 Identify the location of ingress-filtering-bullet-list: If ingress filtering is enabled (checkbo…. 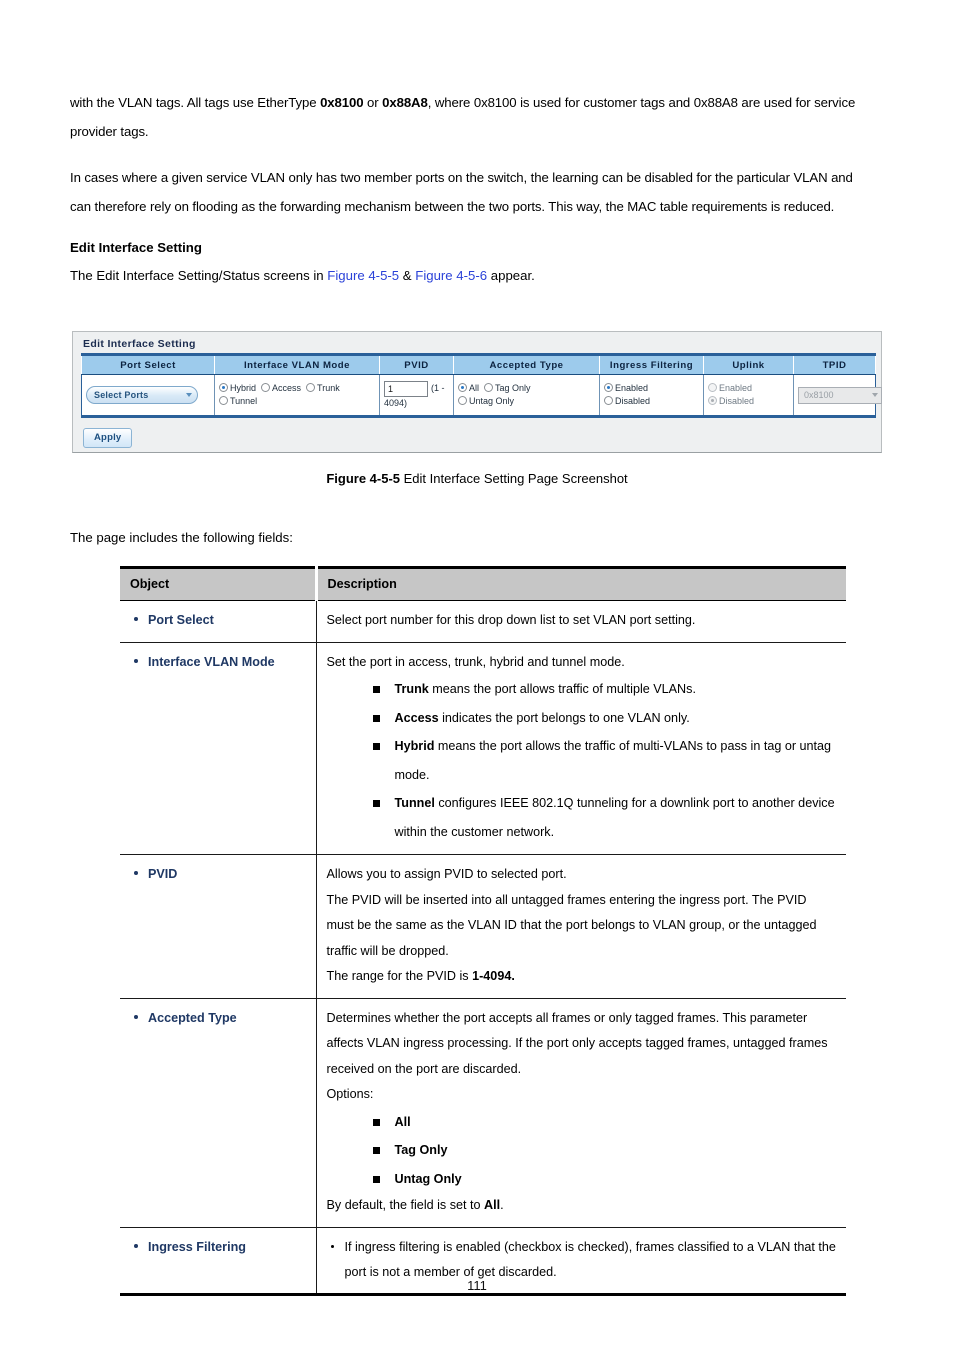
(582, 1260).